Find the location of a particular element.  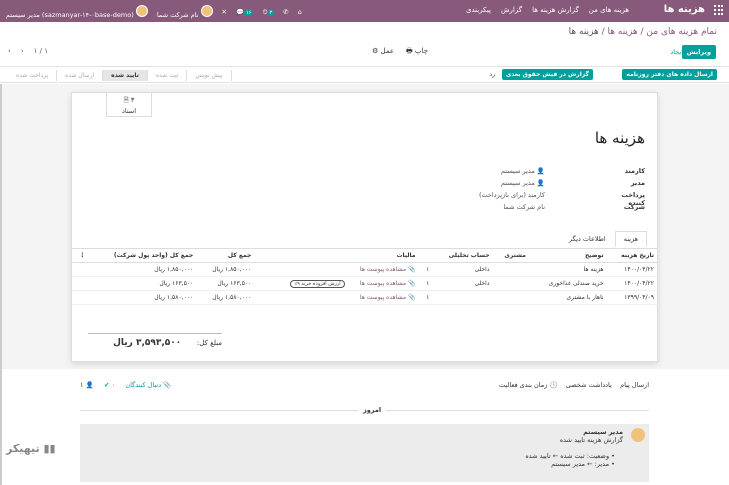

chatter-right-tools: ۱ 👤 ✔ دنبال کنندگان ۰ 📎 is located at coordinates (125, 385).